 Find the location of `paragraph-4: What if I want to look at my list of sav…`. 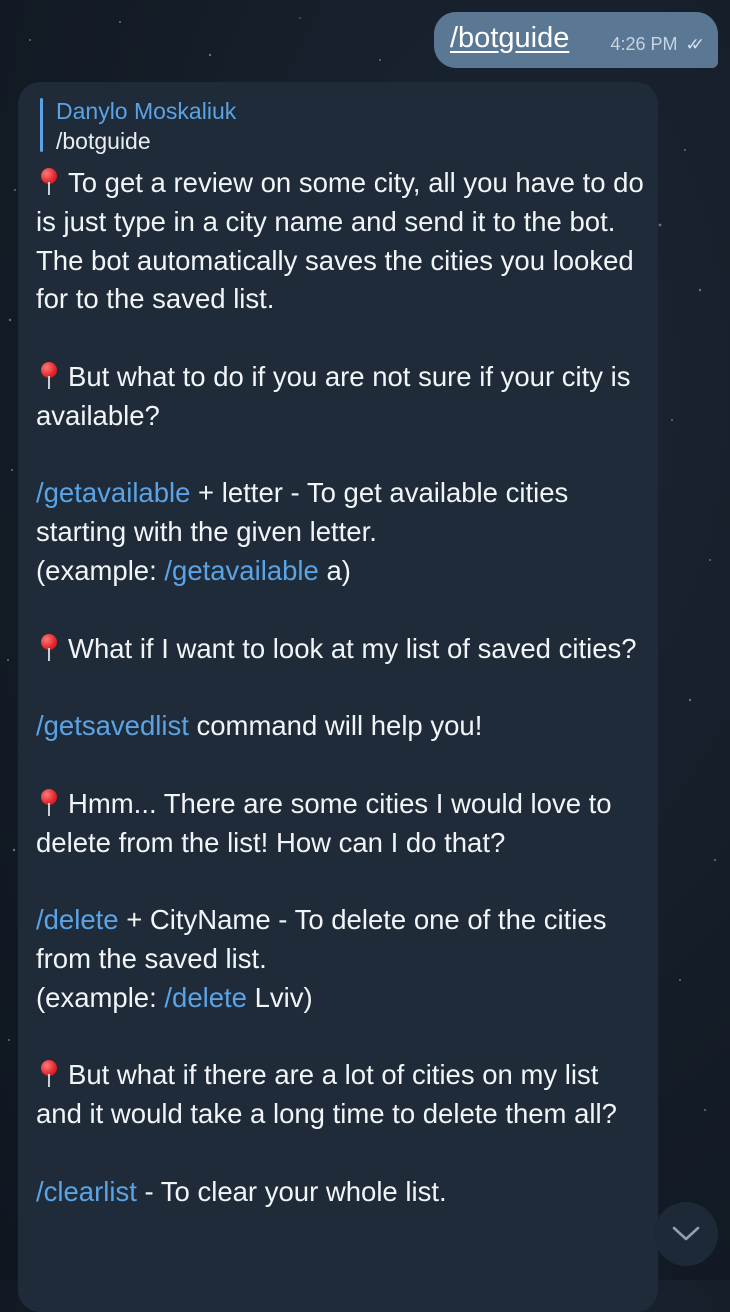

paragraph-4: What if I want to look at my list of sav… is located at coordinates (341, 649).